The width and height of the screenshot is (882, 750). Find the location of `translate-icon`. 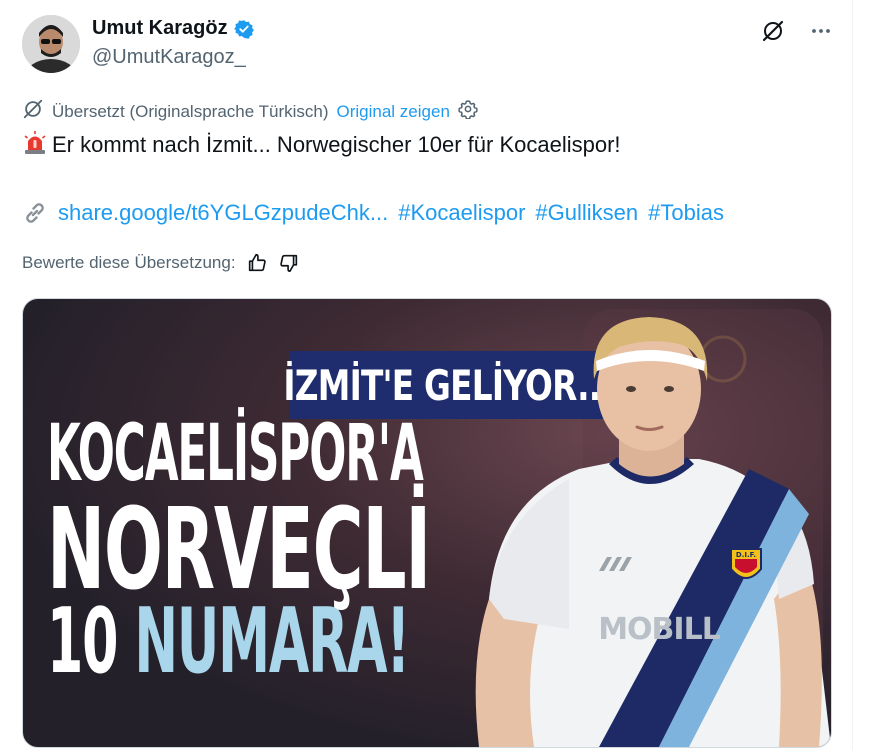

translate-icon is located at coordinates (33, 111).